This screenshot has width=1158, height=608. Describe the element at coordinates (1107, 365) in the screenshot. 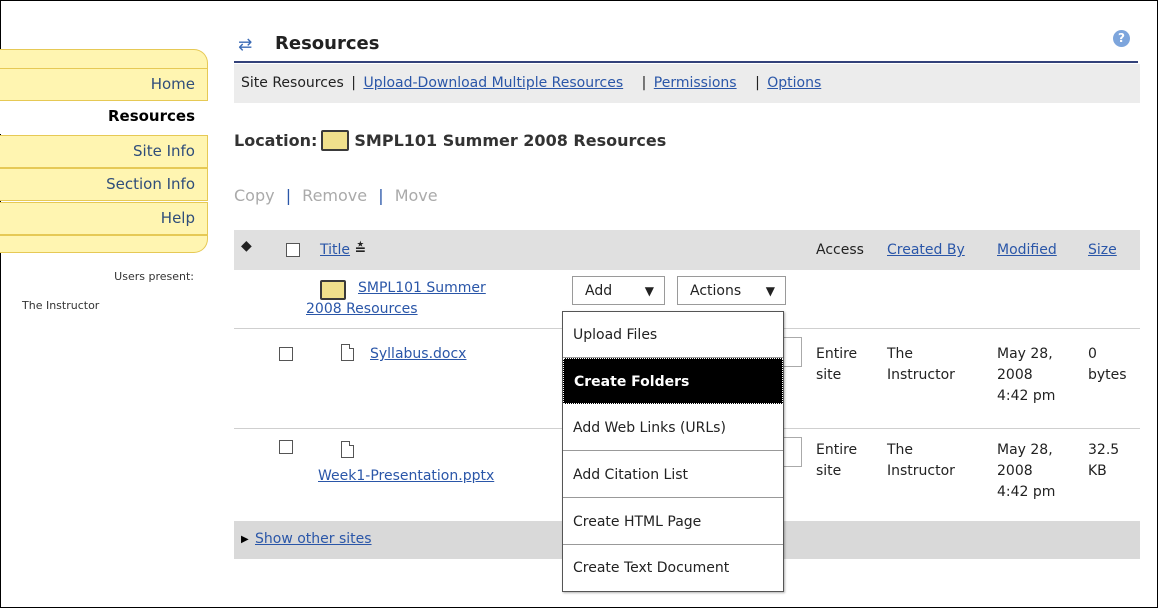

I see `size-cell: 0 bytes` at that location.